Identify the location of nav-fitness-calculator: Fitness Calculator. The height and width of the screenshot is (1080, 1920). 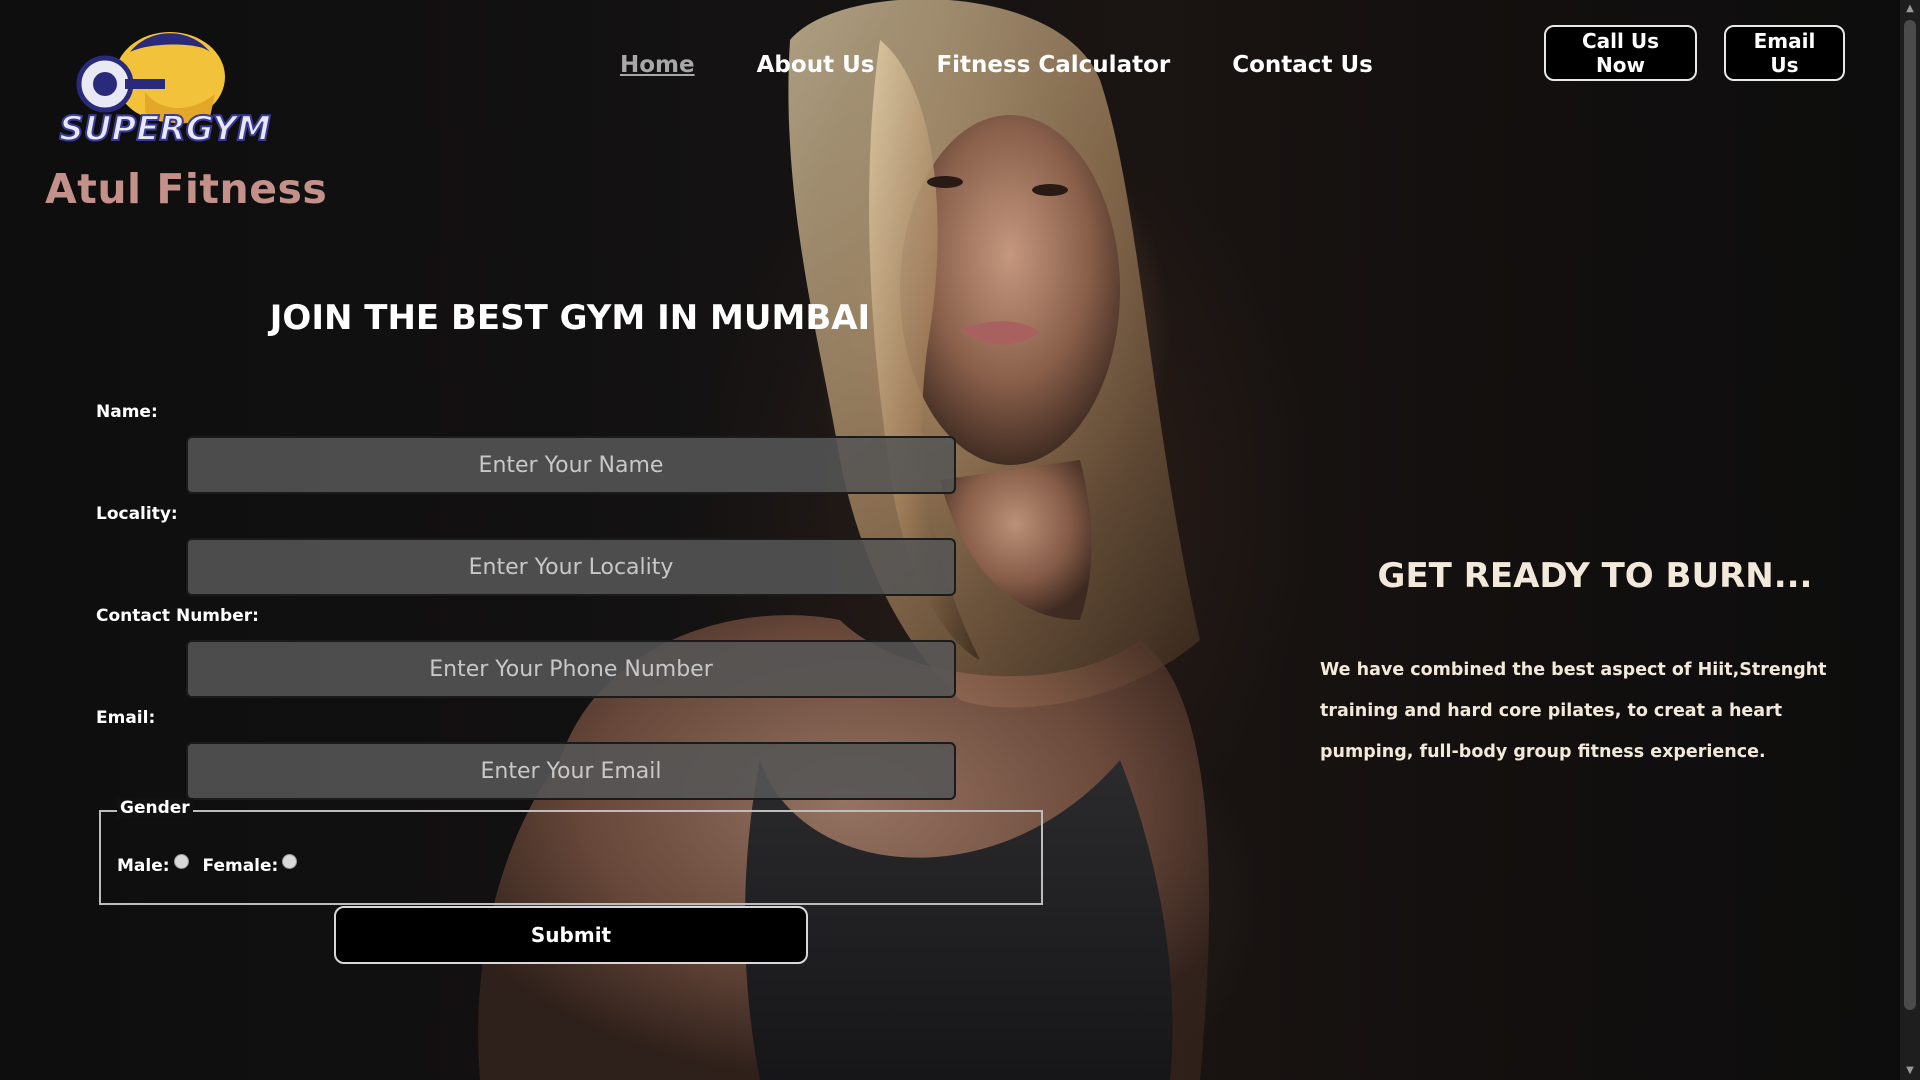
(1053, 65).